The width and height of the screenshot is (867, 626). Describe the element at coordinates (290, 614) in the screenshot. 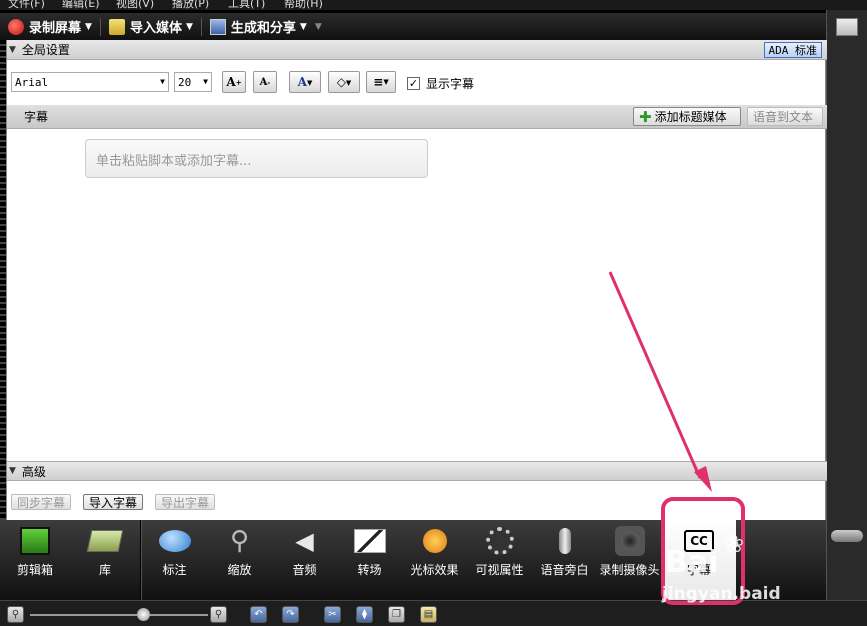

I see `redo-icon: ↷` at that location.